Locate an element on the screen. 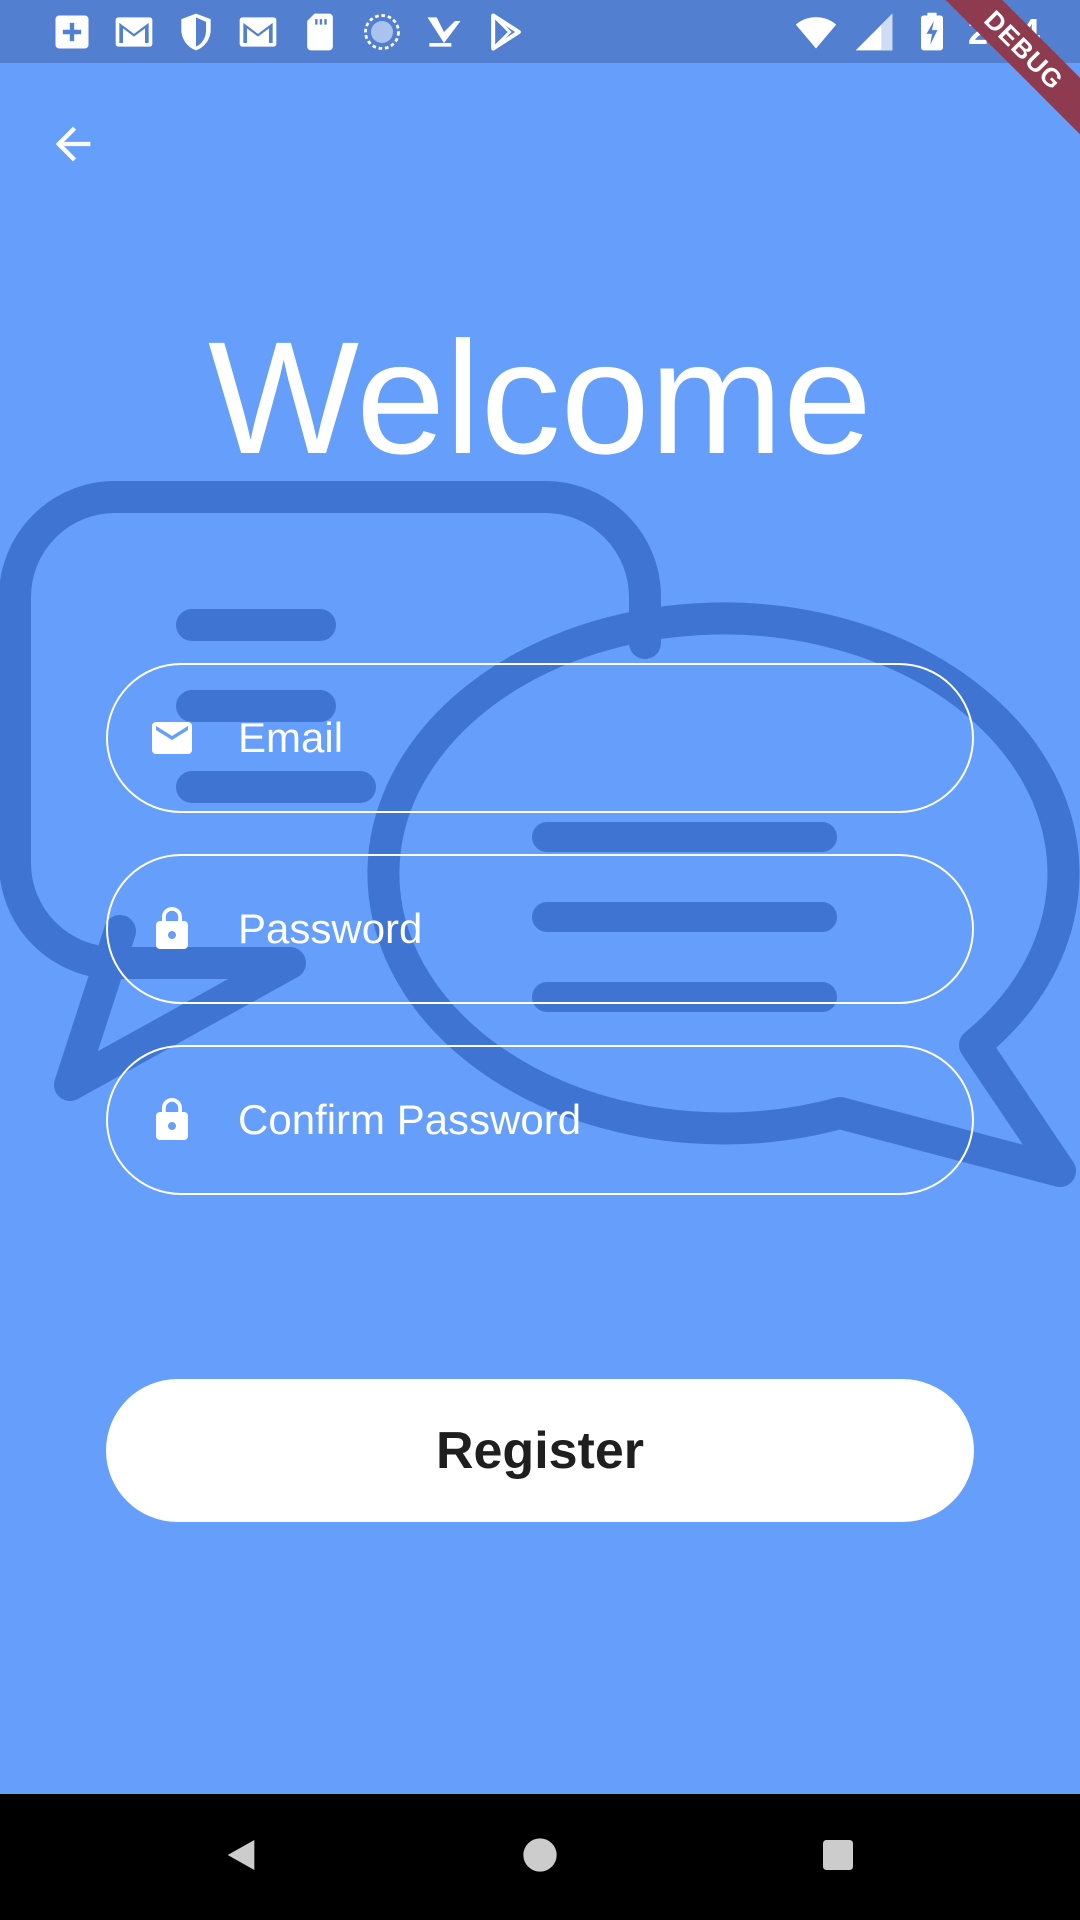 This screenshot has height=1920, width=1080. check-arrow-icon is located at coordinates (444, 32).